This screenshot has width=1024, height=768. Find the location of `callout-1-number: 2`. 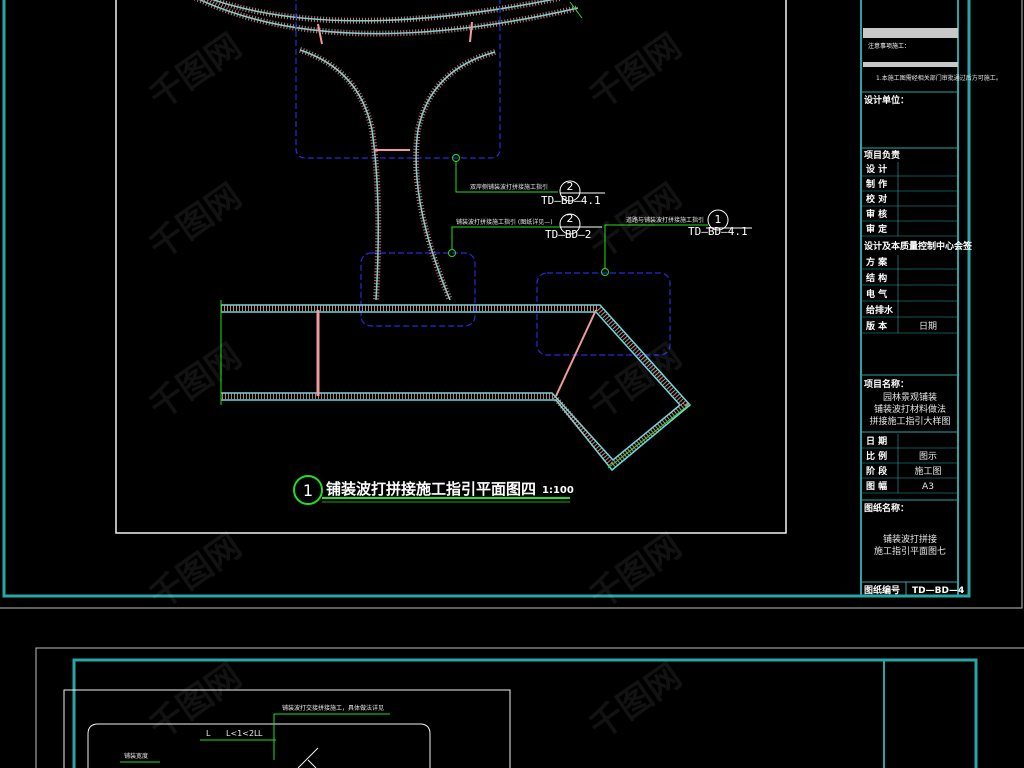

callout-1-number: 2 is located at coordinates (570, 186).